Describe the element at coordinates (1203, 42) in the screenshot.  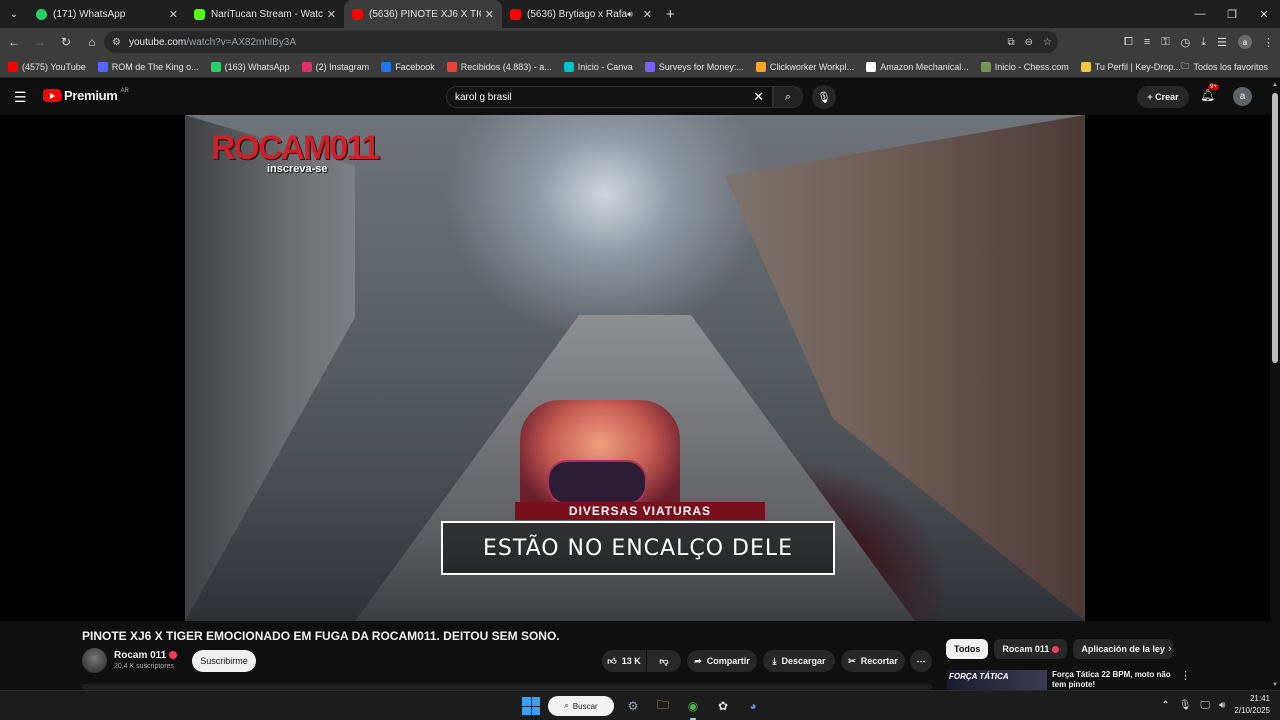
I see `download-icon: ⤓` at that location.